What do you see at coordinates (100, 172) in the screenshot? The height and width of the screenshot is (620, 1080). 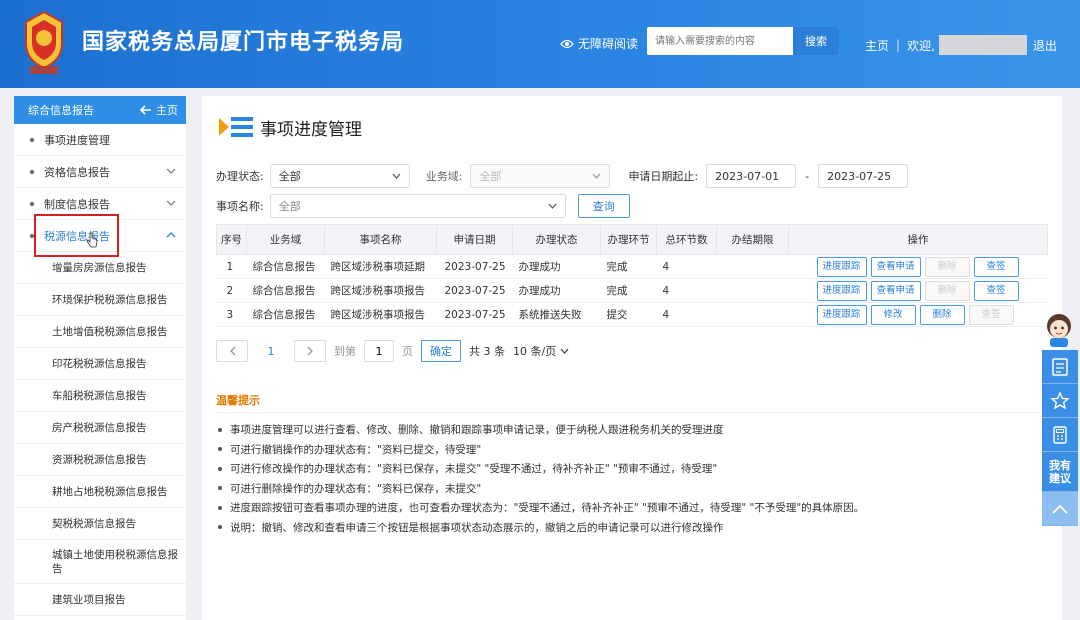 I see `sidebar-item-qualification: 资格信息报告` at bounding box center [100, 172].